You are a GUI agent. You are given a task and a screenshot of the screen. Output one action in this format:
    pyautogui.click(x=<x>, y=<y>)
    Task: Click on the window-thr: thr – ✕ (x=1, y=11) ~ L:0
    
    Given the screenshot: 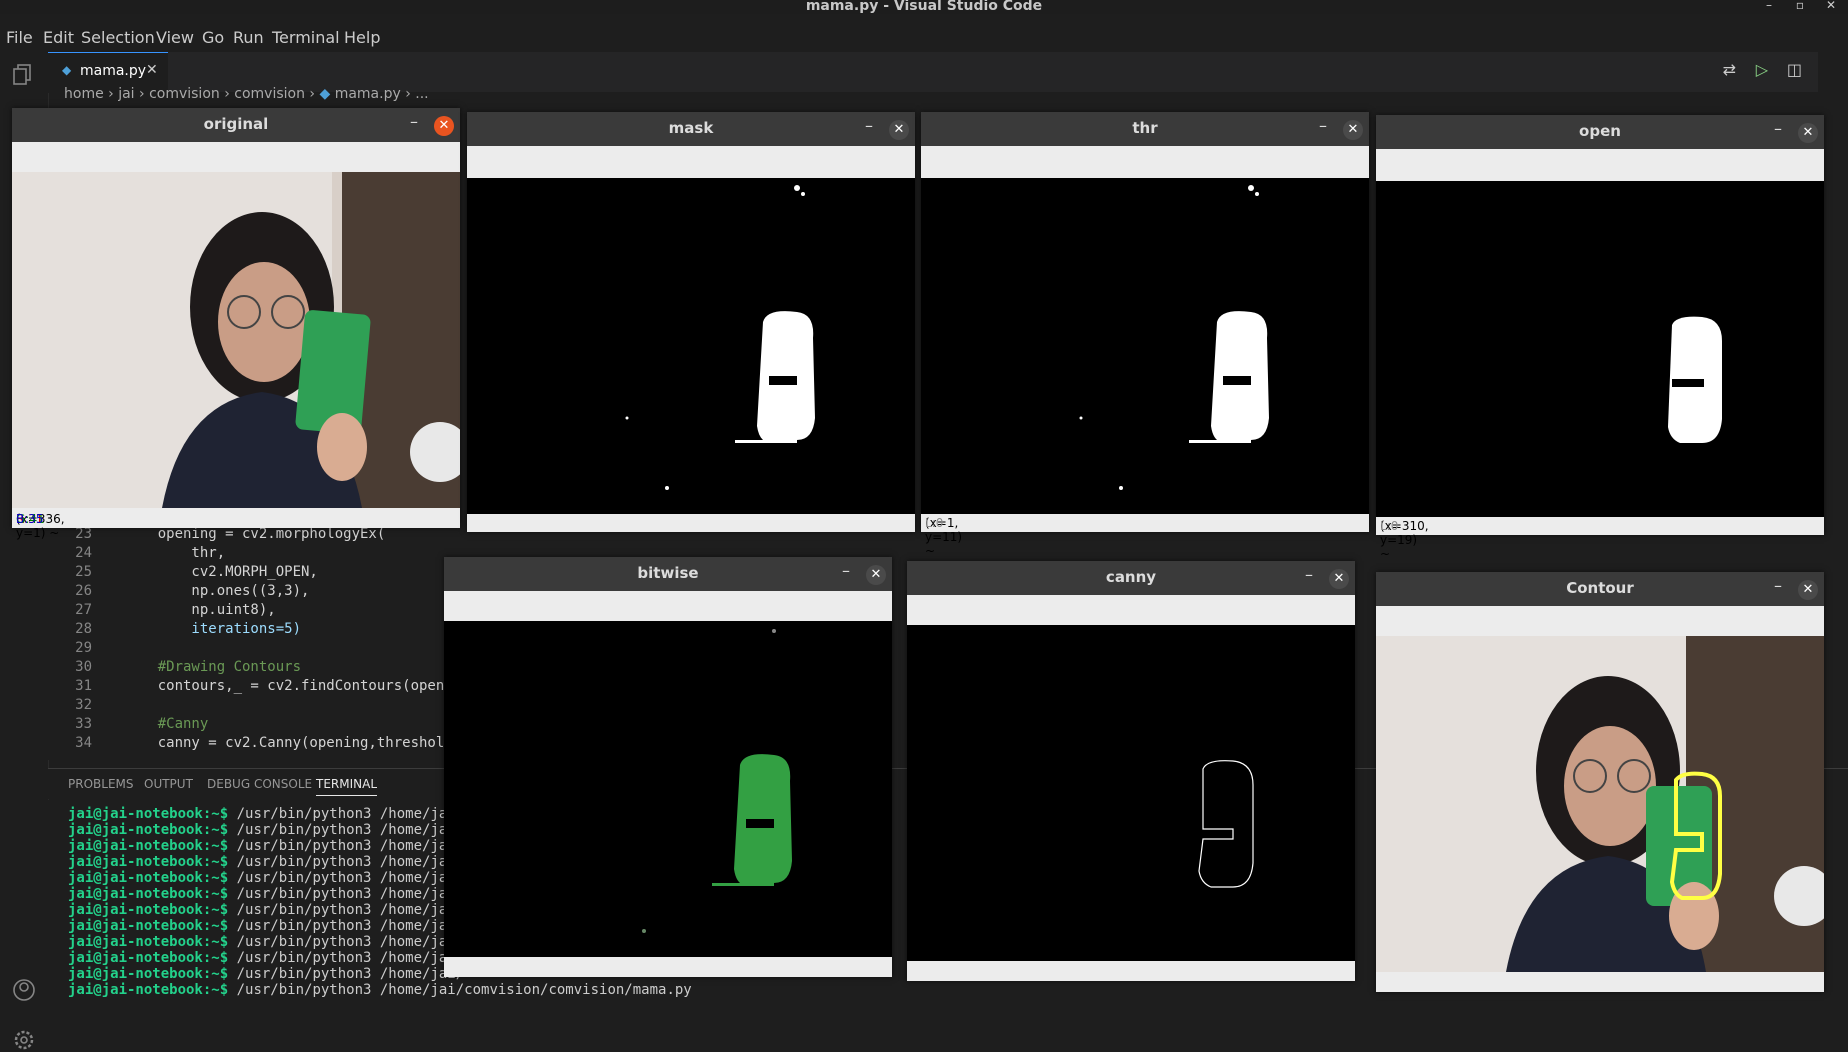 What is the action you would take?
    pyautogui.click(x=1145, y=335)
    